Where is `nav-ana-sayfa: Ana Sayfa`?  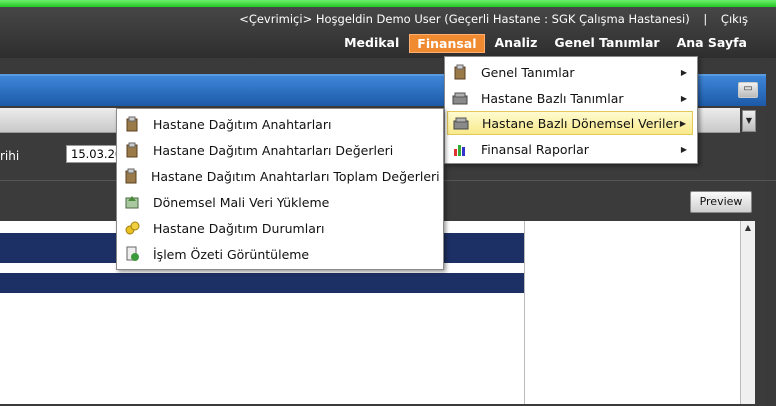 nav-ana-sayfa: Ana Sayfa is located at coordinates (712, 43).